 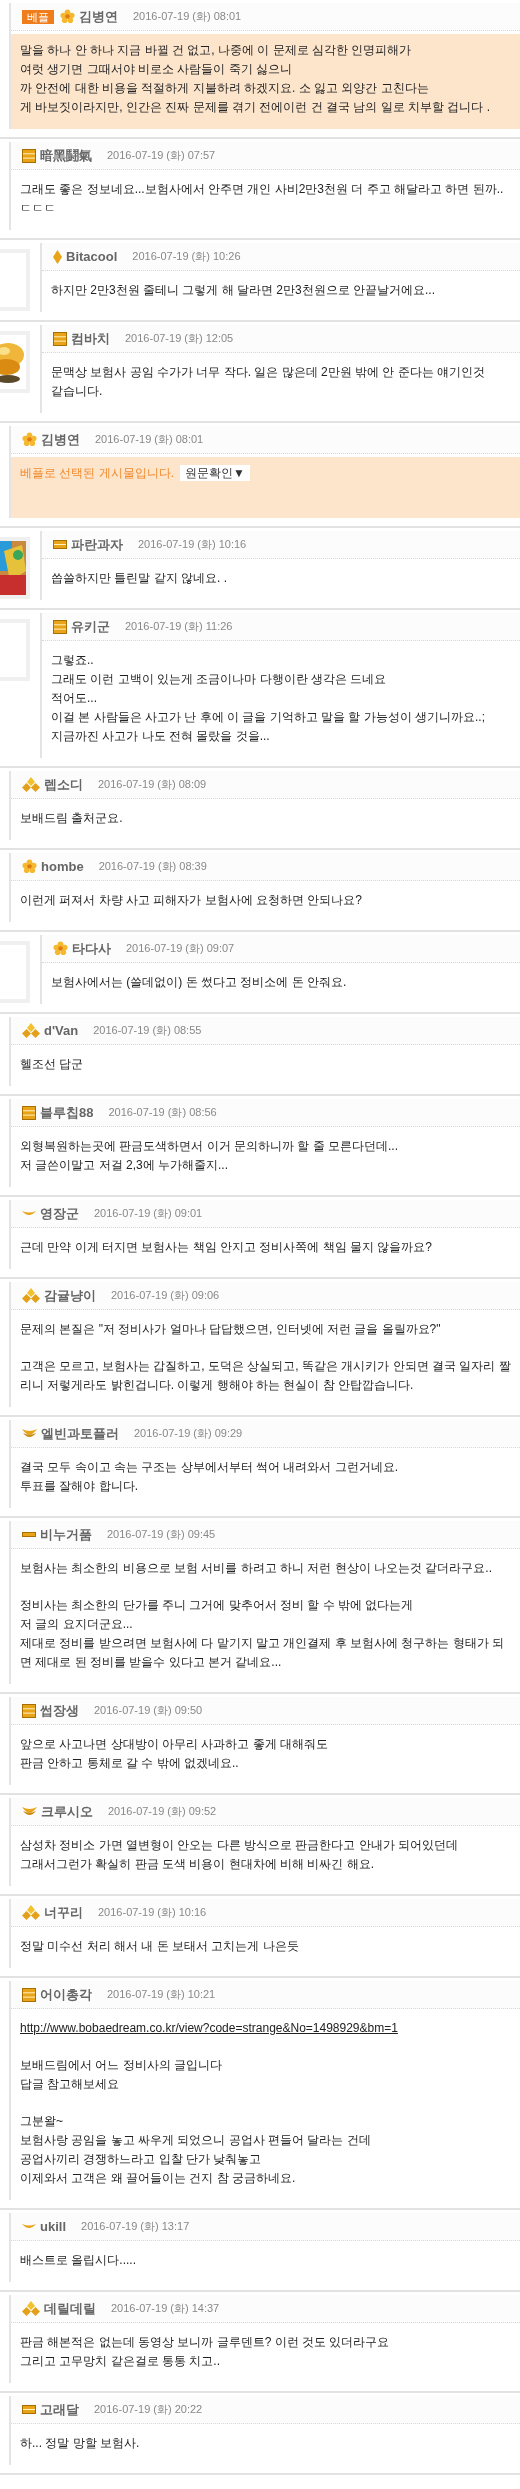 I want to click on author-name: Bitacool, so click(x=92, y=256).